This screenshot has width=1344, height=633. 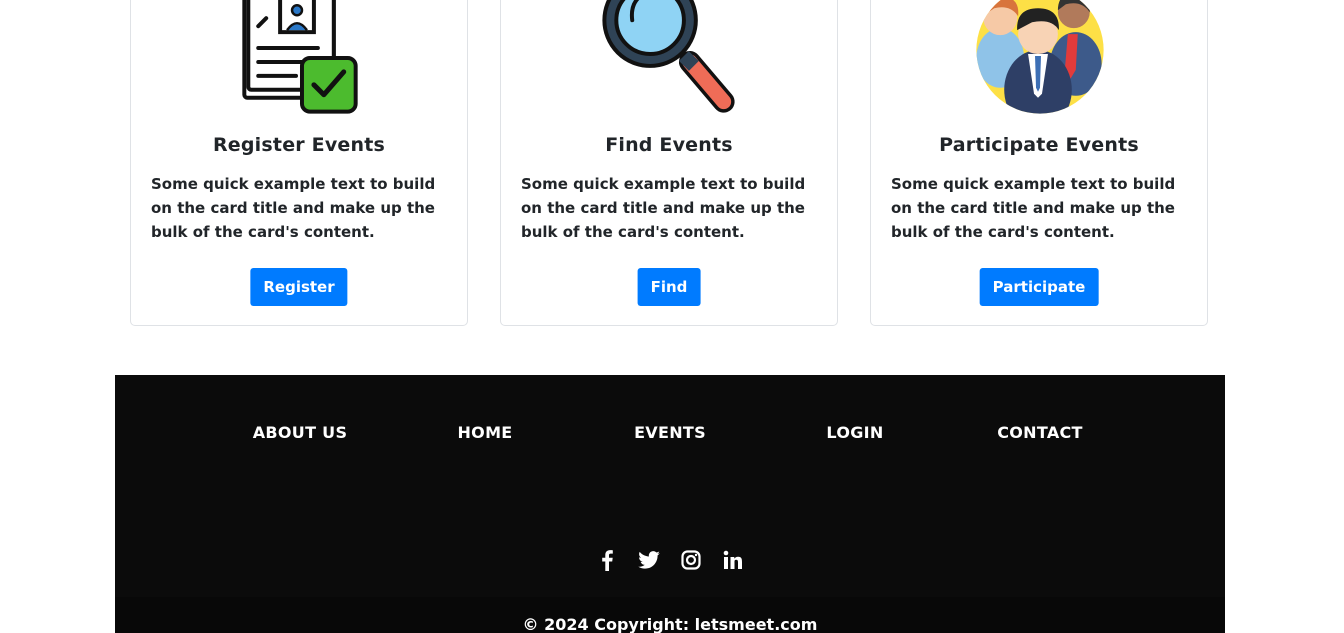 I want to click on footer-link-contact: Contact, so click(x=1040, y=432).